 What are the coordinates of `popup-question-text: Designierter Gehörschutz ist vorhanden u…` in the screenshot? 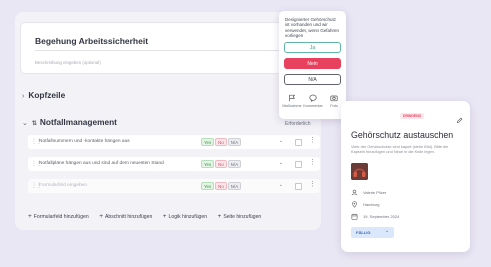 It's located at (312, 28).